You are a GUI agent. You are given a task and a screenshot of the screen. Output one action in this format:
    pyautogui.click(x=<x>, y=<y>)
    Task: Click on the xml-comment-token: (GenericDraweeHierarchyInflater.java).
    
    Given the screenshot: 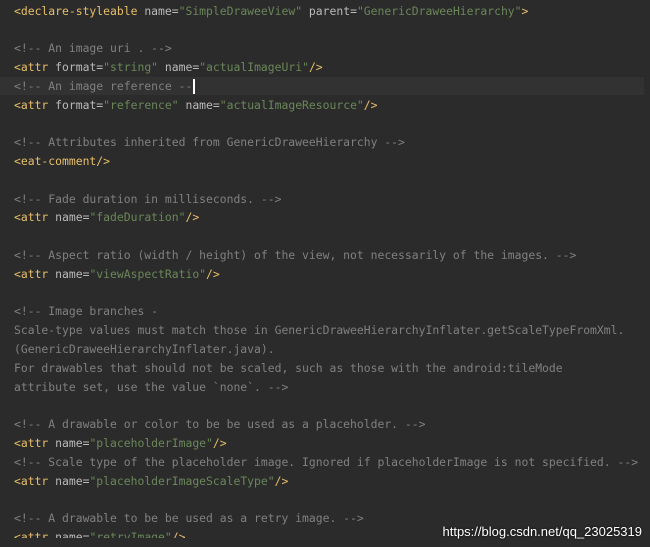 What is the action you would take?
    pyautogui.click(x=144, y=348)
    